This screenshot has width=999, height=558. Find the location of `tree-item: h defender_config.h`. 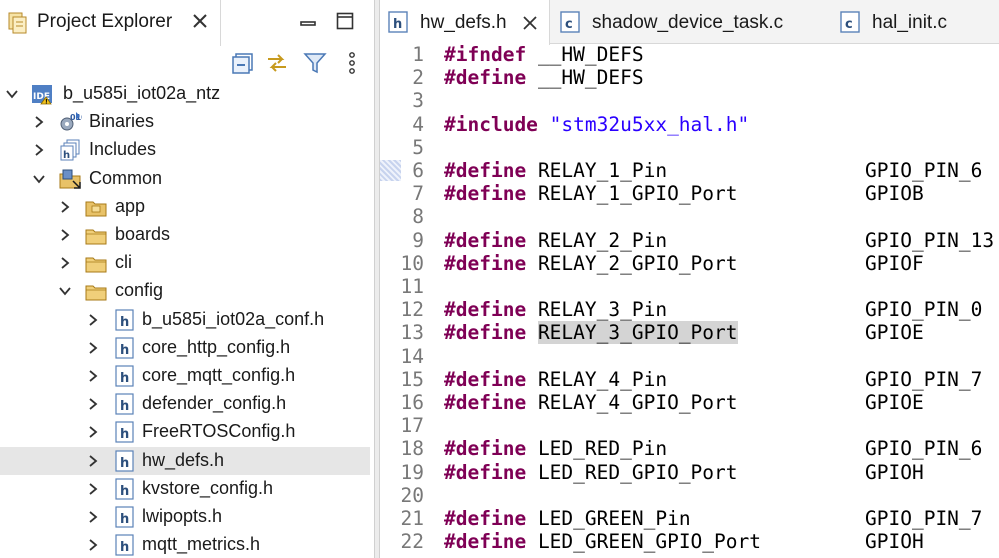

tree-item: h defender_config.h is located at coordinates (185, 404).